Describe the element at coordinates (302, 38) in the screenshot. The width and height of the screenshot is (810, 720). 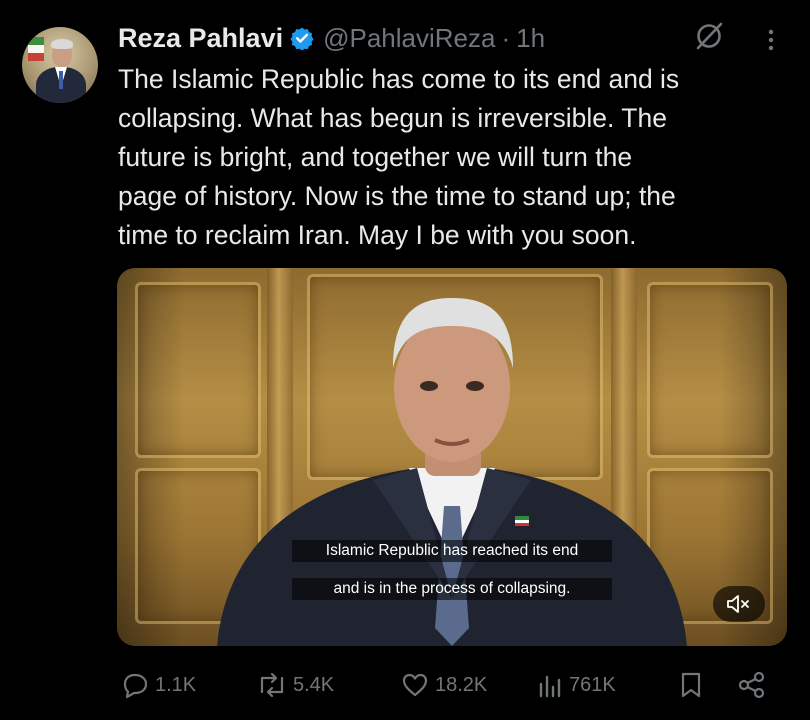
I see `verified-badge-icon` at that location.